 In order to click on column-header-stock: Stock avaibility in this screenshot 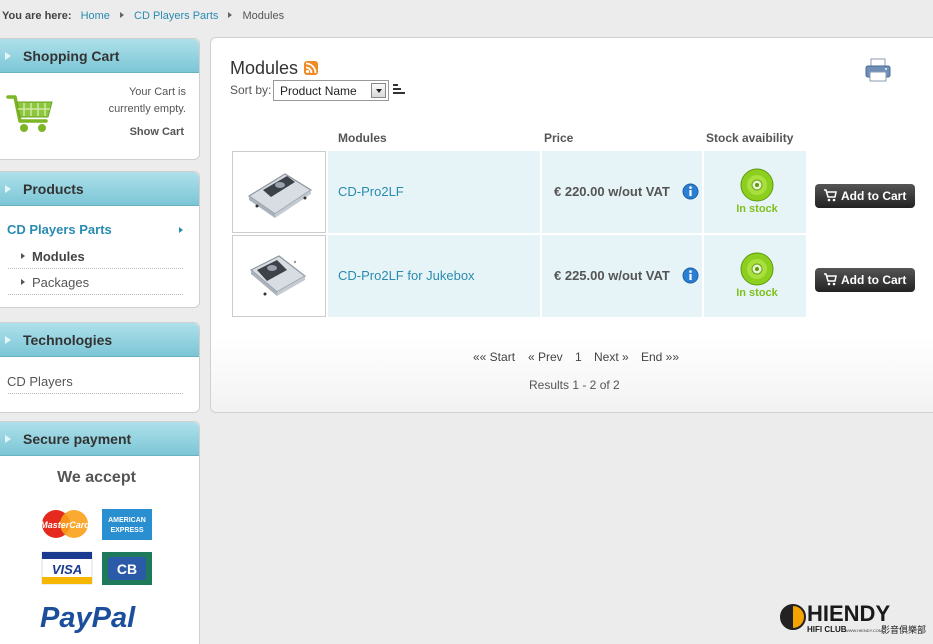, I will do `click(750, 138)`.